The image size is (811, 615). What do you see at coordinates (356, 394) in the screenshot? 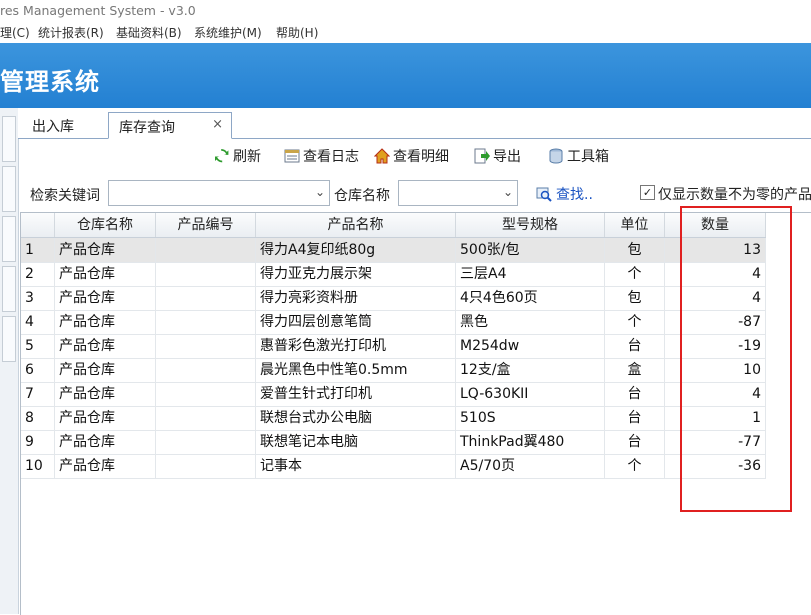
I see `cell-product-name: 爱普生针式打印机` at bounding box center [356, 394].